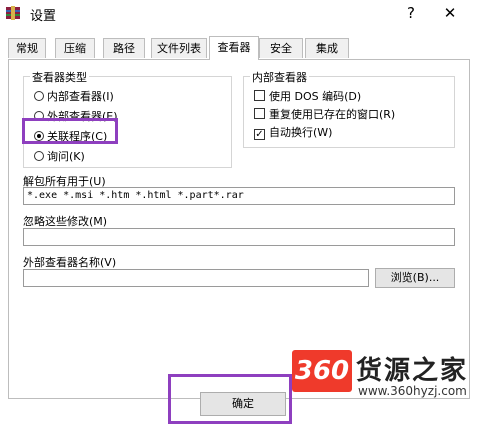  I want to click on radio-ask: 询问(K), so click(59, 157).